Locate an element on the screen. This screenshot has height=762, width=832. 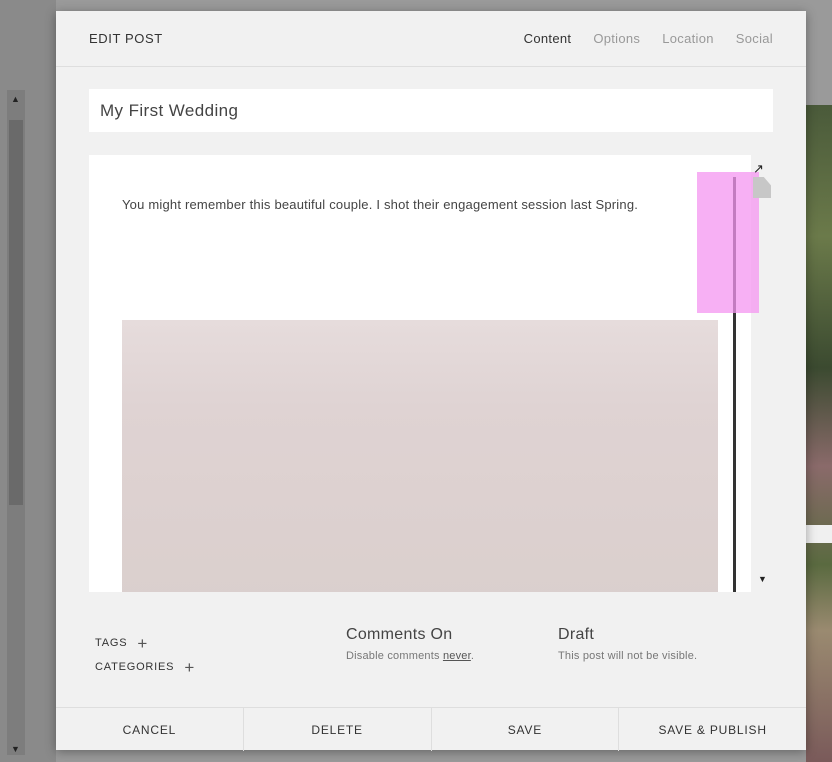
tab-location: Location is located at coordinates (688, 38).